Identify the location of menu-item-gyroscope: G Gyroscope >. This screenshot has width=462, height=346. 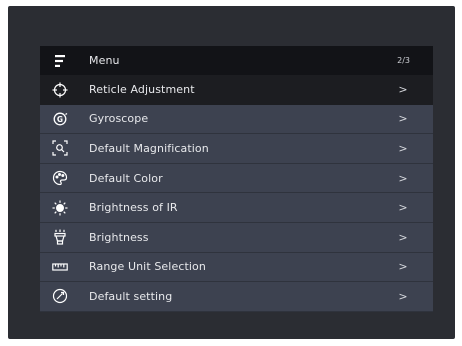
(236, 119).